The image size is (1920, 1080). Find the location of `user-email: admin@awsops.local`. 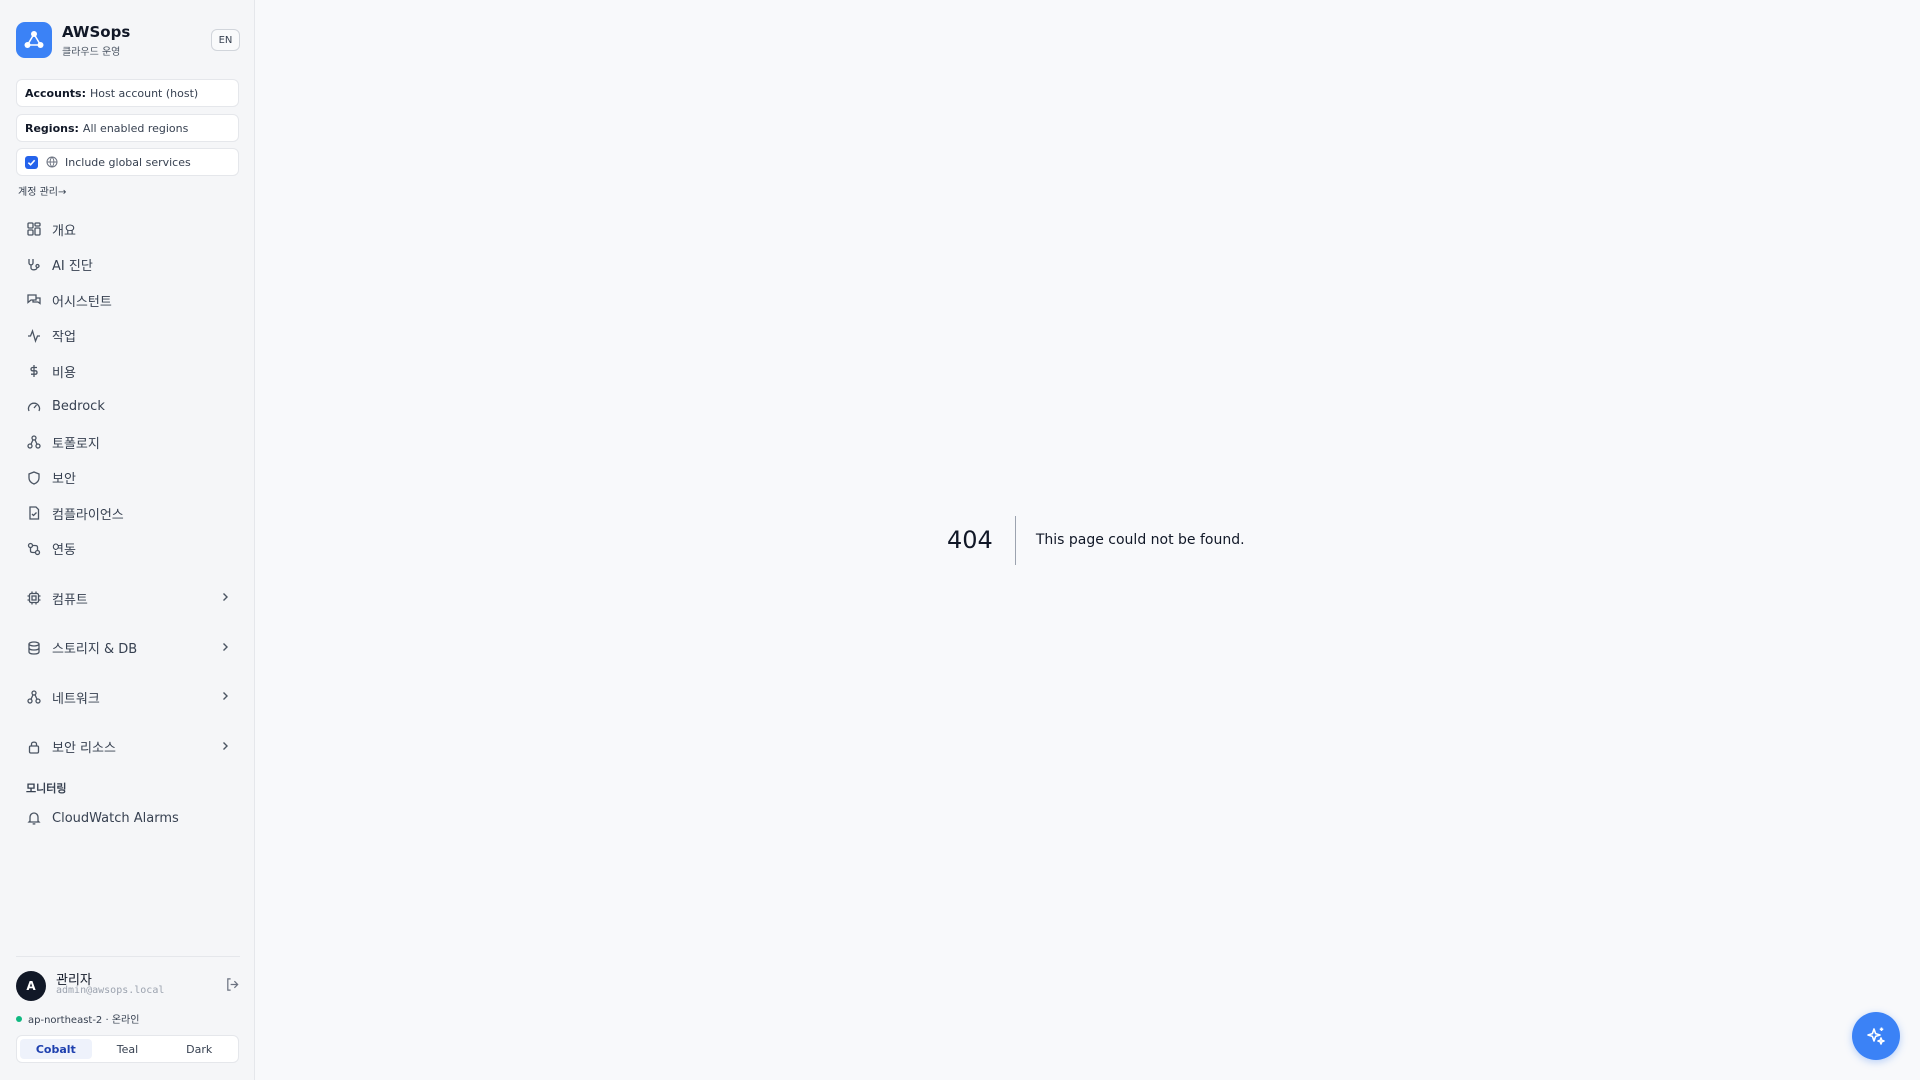

user-email: admin@awsops.local is located at coordinates (110, 990).